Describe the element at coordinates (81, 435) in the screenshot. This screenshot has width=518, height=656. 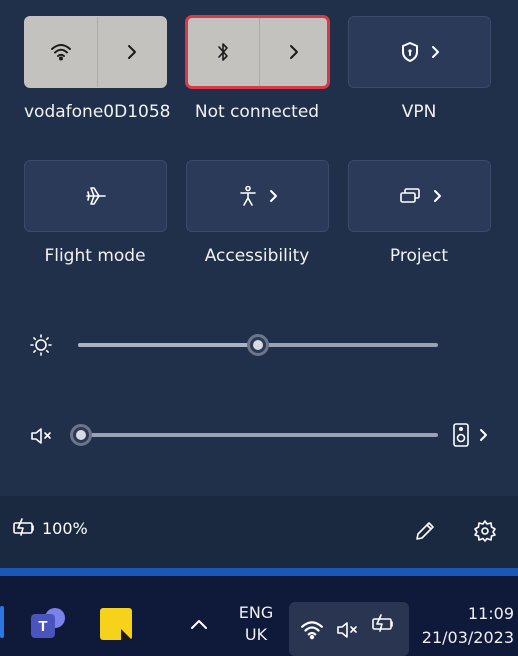
I see `volume-slider-thumb` at that location.